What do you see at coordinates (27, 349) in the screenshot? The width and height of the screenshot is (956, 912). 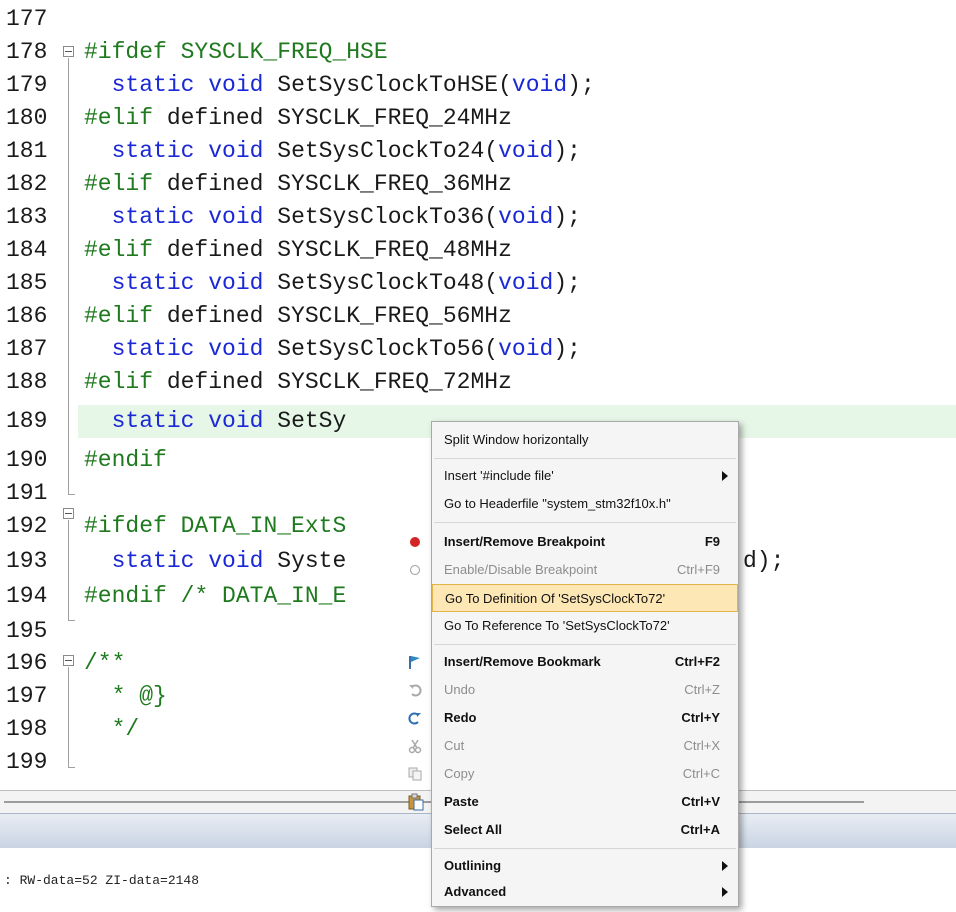 I see `line-number: 187` at bounding box center [27, 349].